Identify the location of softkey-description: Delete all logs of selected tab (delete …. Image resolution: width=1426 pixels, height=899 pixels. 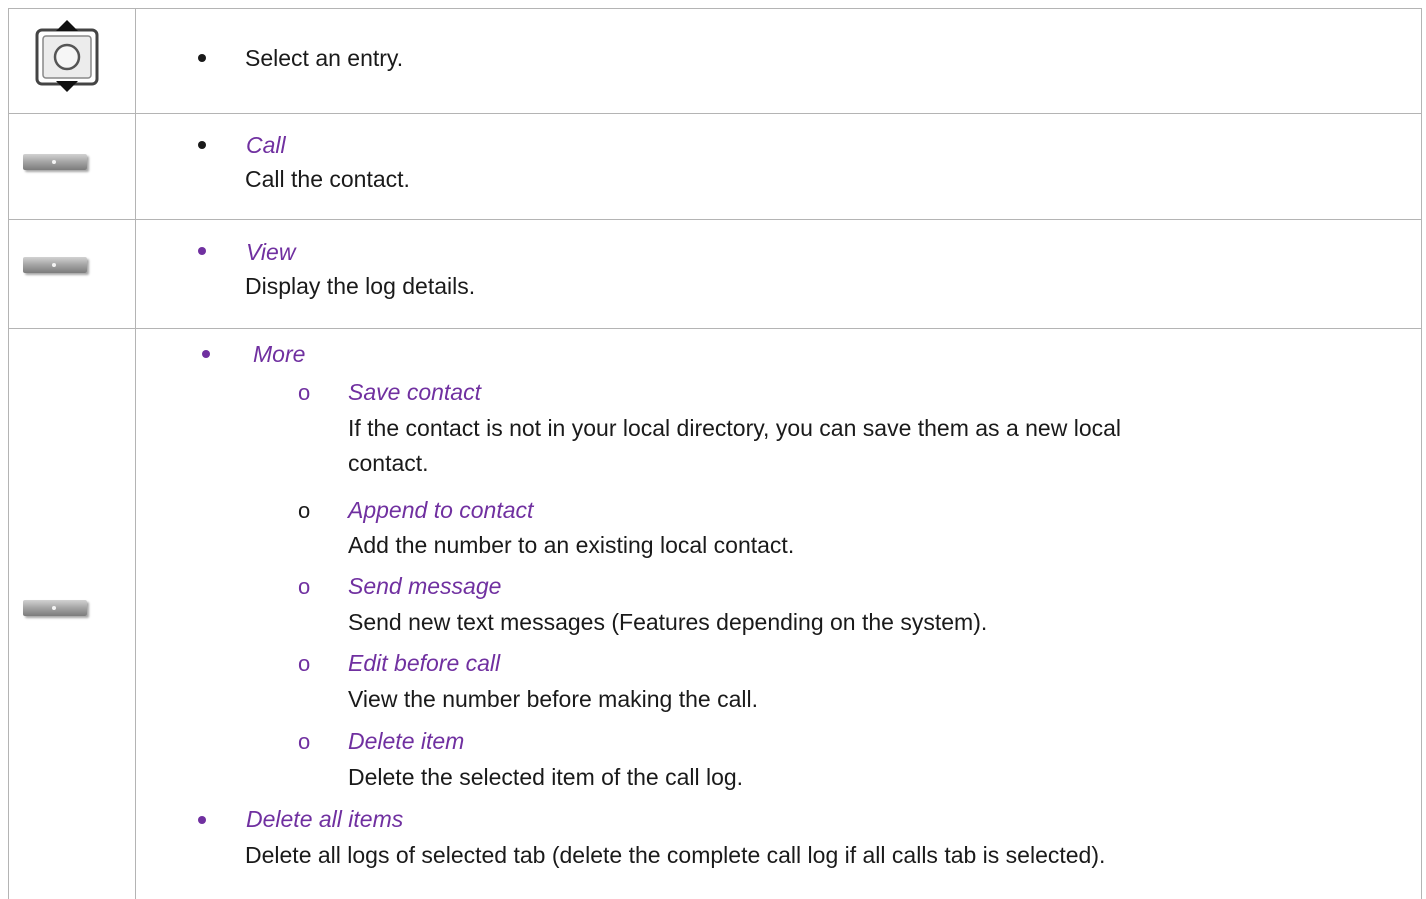
(675, 855).